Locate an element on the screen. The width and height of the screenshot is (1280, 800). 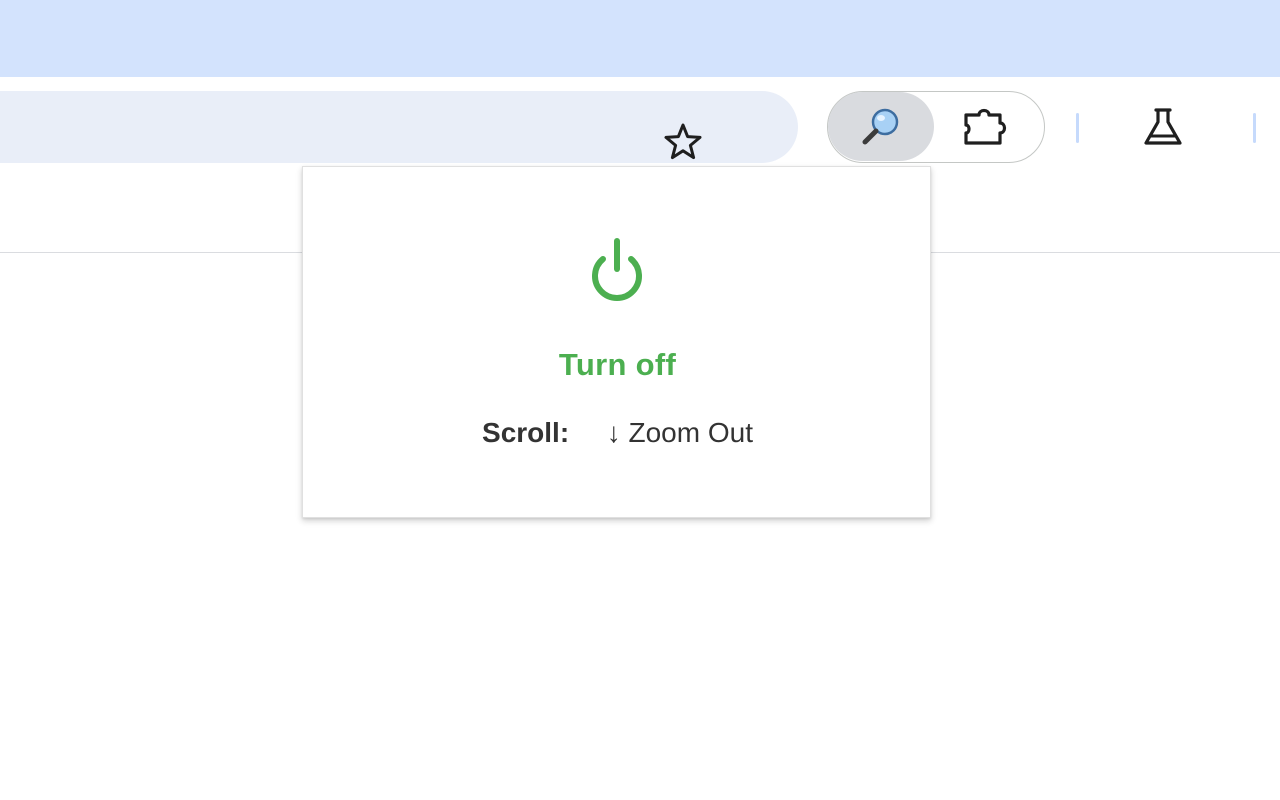
labs-button is located at coordinates (1163, 127).